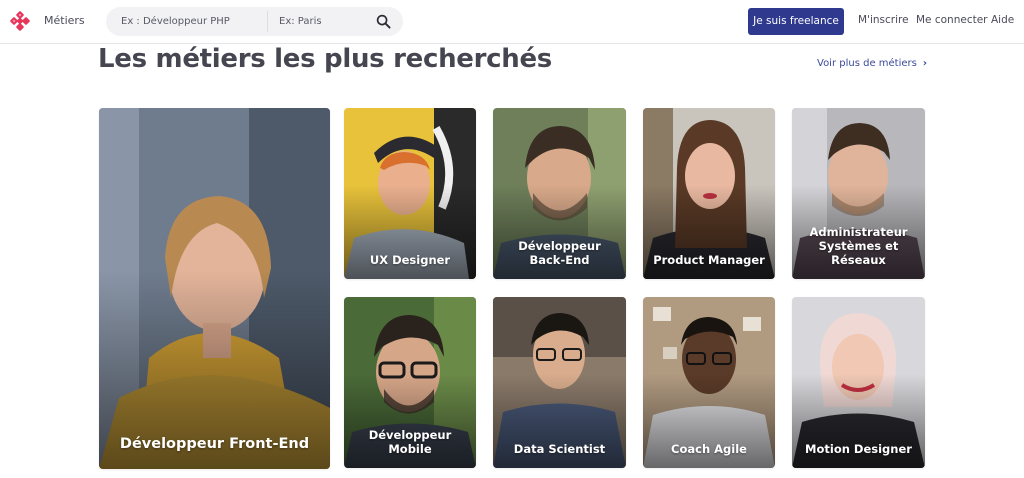 The image size is (1024, 478). What do you see at coordinates (410, 193) in the screenshot?
I see `job-card-ux-designer: UX Designer` at bounding box center [410, 193].